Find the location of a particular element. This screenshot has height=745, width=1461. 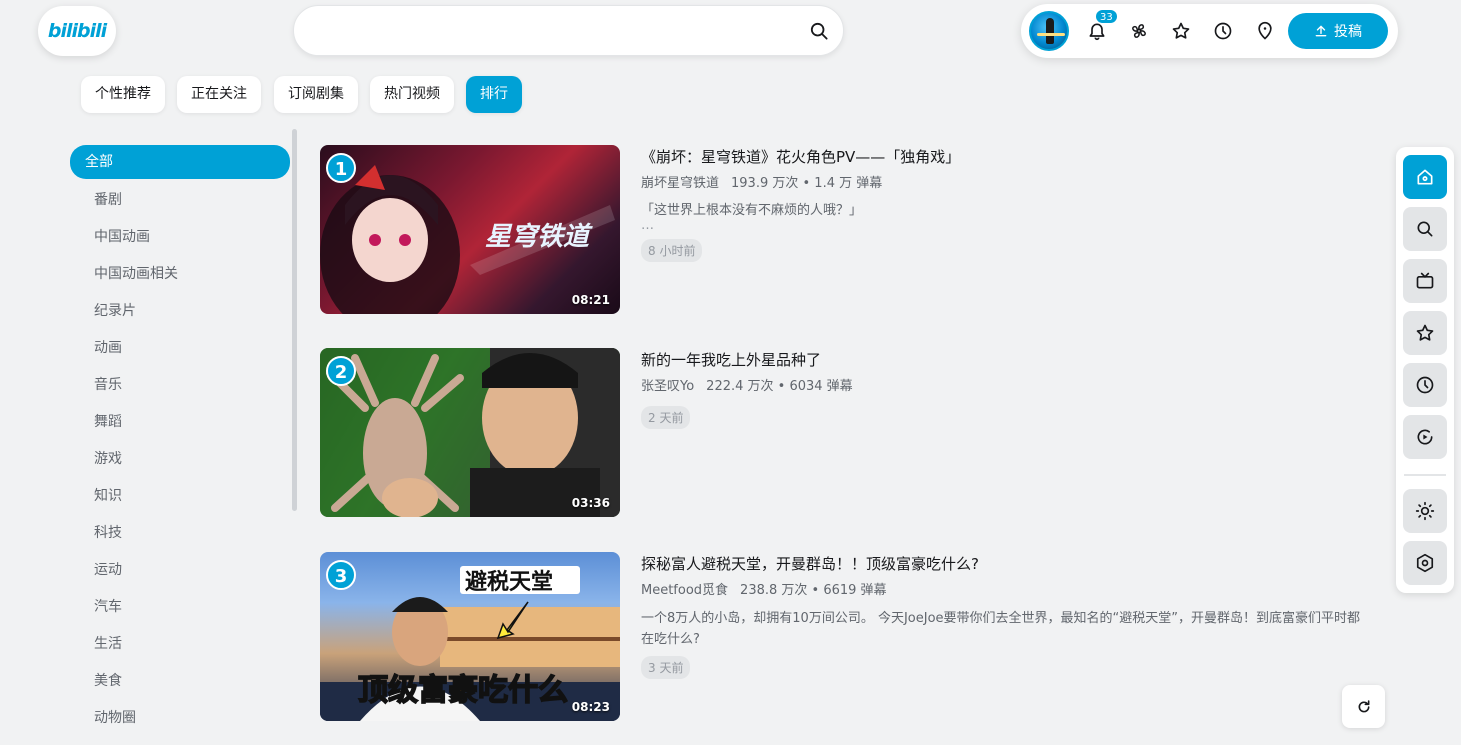

category-all: 全部 is located at coordinates (180, 162).